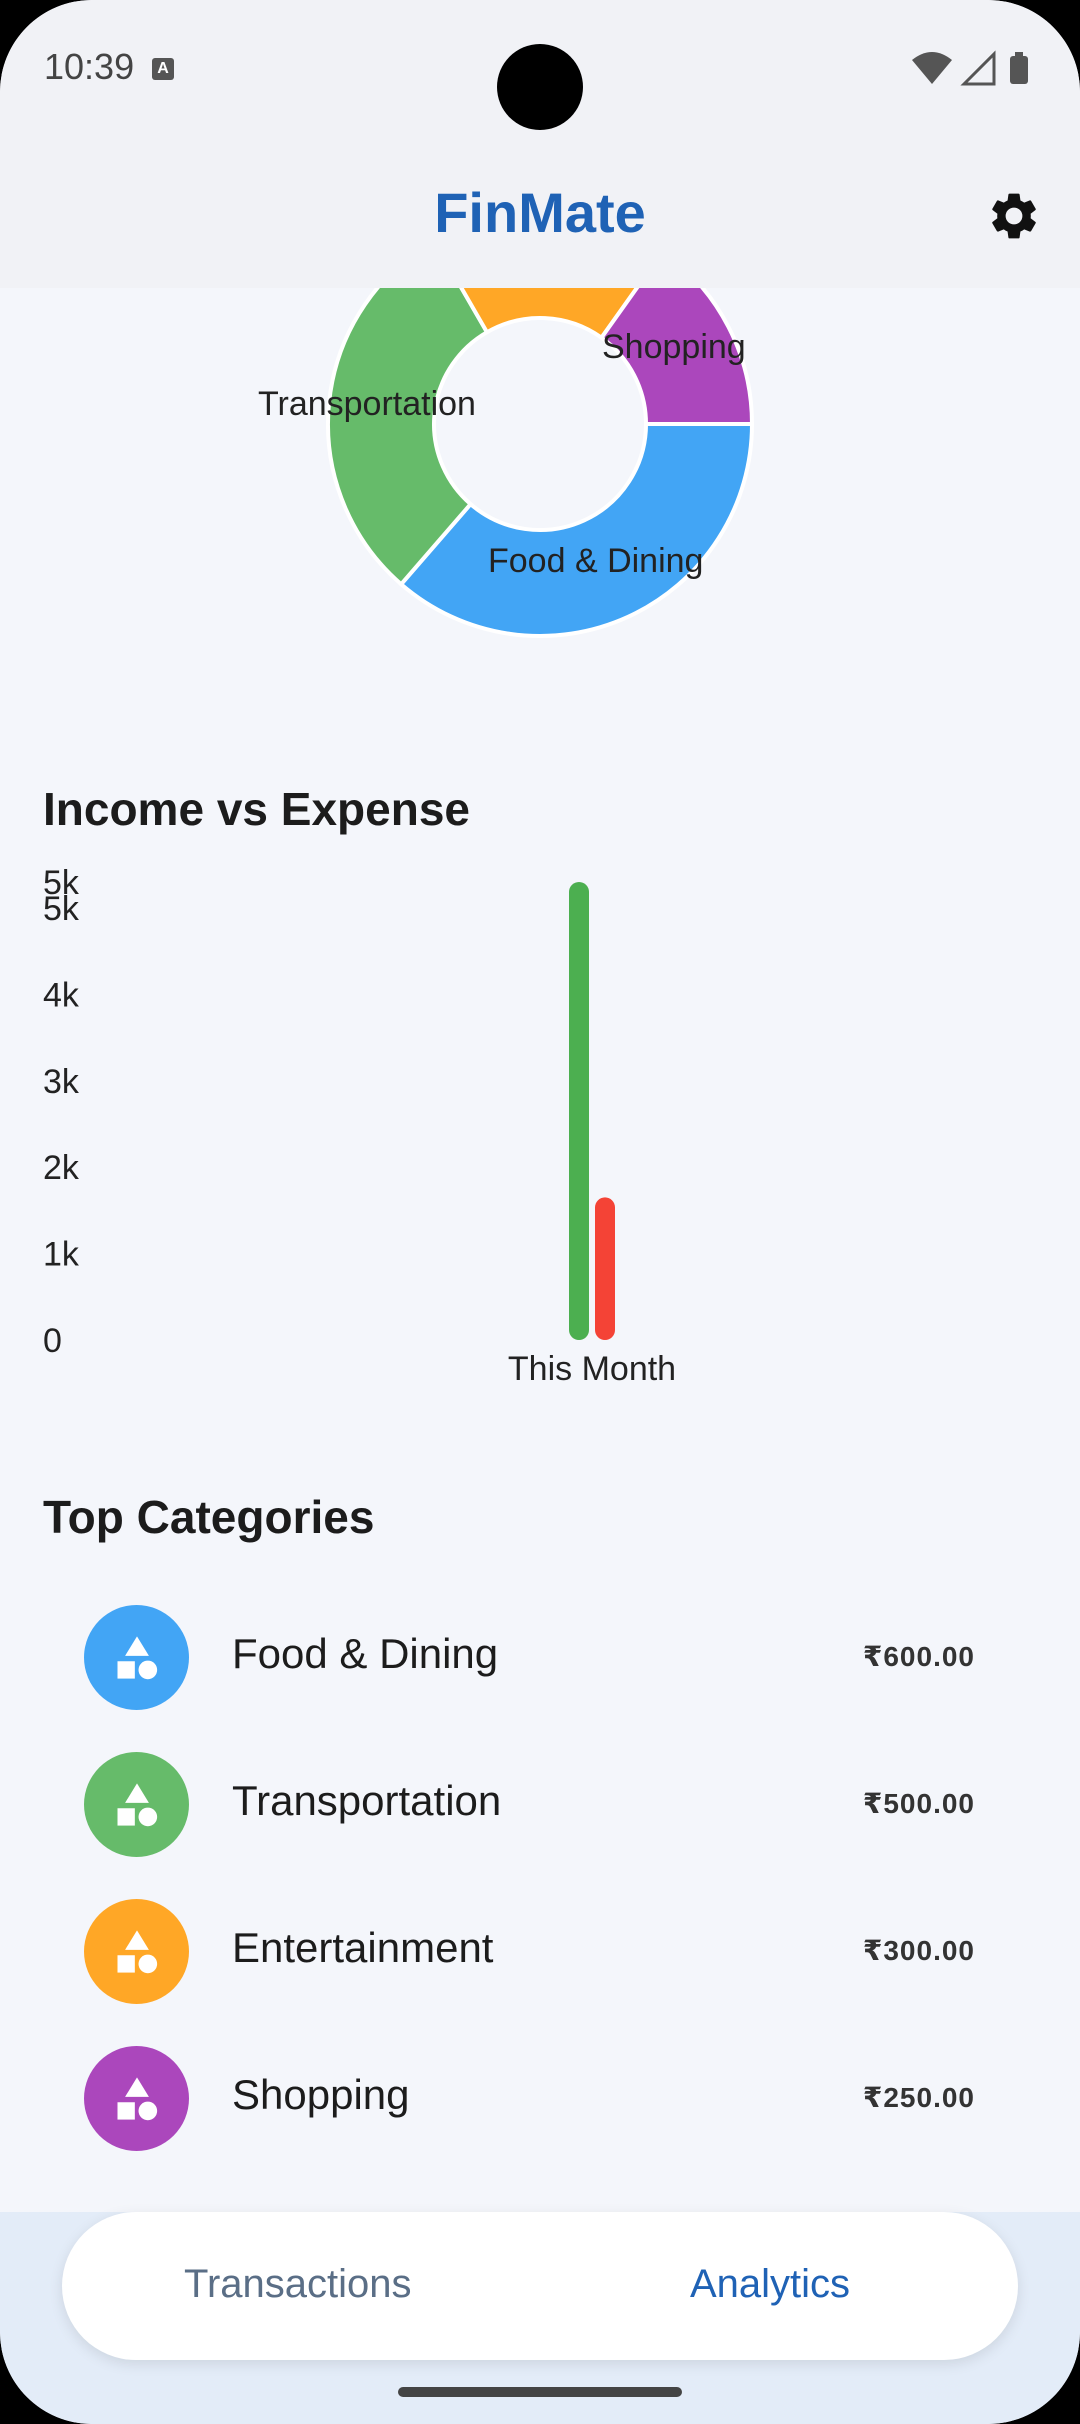  I want to click on app-title: FinMate, so click(540, 212).